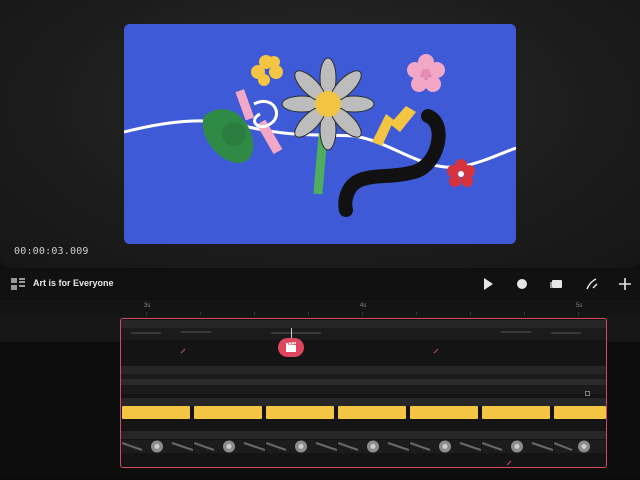 The height and width of the screenshot is (480, 640). I want to click on plus-icon, so click(625, 284).